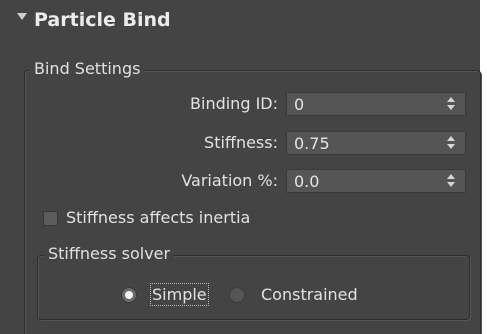 The width and height of the screenshot is (487, 334). Describe the element at coordinates (309, 294) in the screenshot. I see `constrained-radio-label: Constrained` at that location.